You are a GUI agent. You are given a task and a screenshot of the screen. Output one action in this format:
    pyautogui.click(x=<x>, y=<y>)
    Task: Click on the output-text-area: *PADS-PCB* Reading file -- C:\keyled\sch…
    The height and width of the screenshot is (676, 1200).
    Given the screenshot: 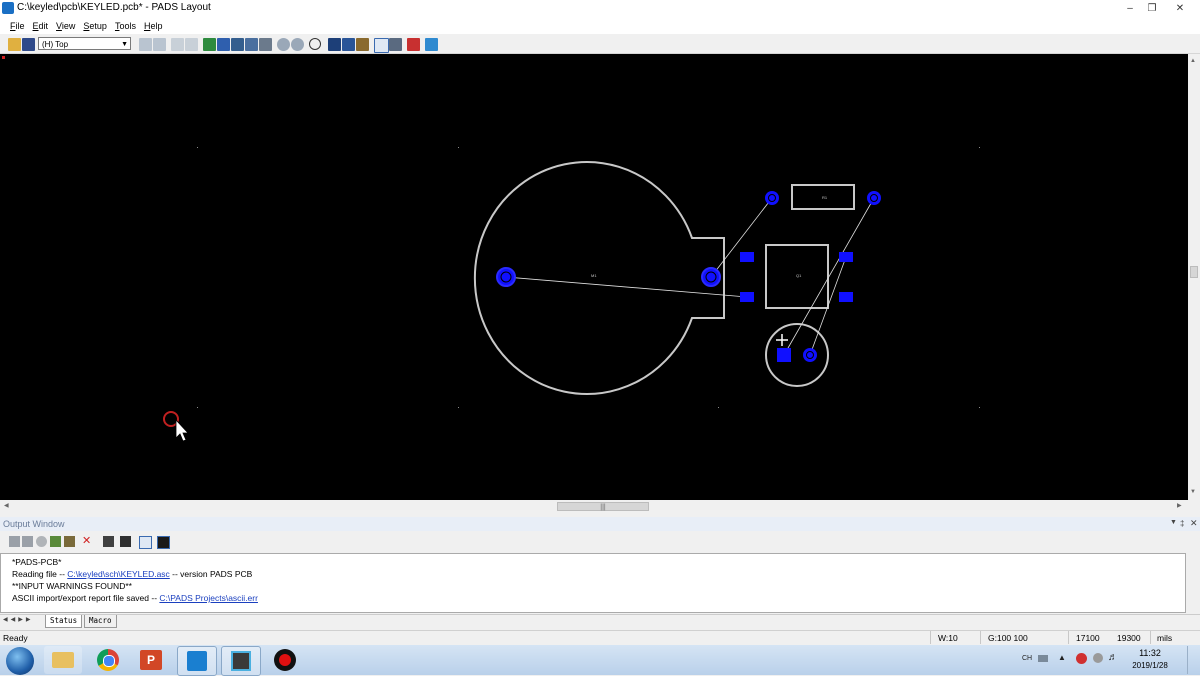 What is the action you would take?
    pyautogui.click(x=593, y=583)
    